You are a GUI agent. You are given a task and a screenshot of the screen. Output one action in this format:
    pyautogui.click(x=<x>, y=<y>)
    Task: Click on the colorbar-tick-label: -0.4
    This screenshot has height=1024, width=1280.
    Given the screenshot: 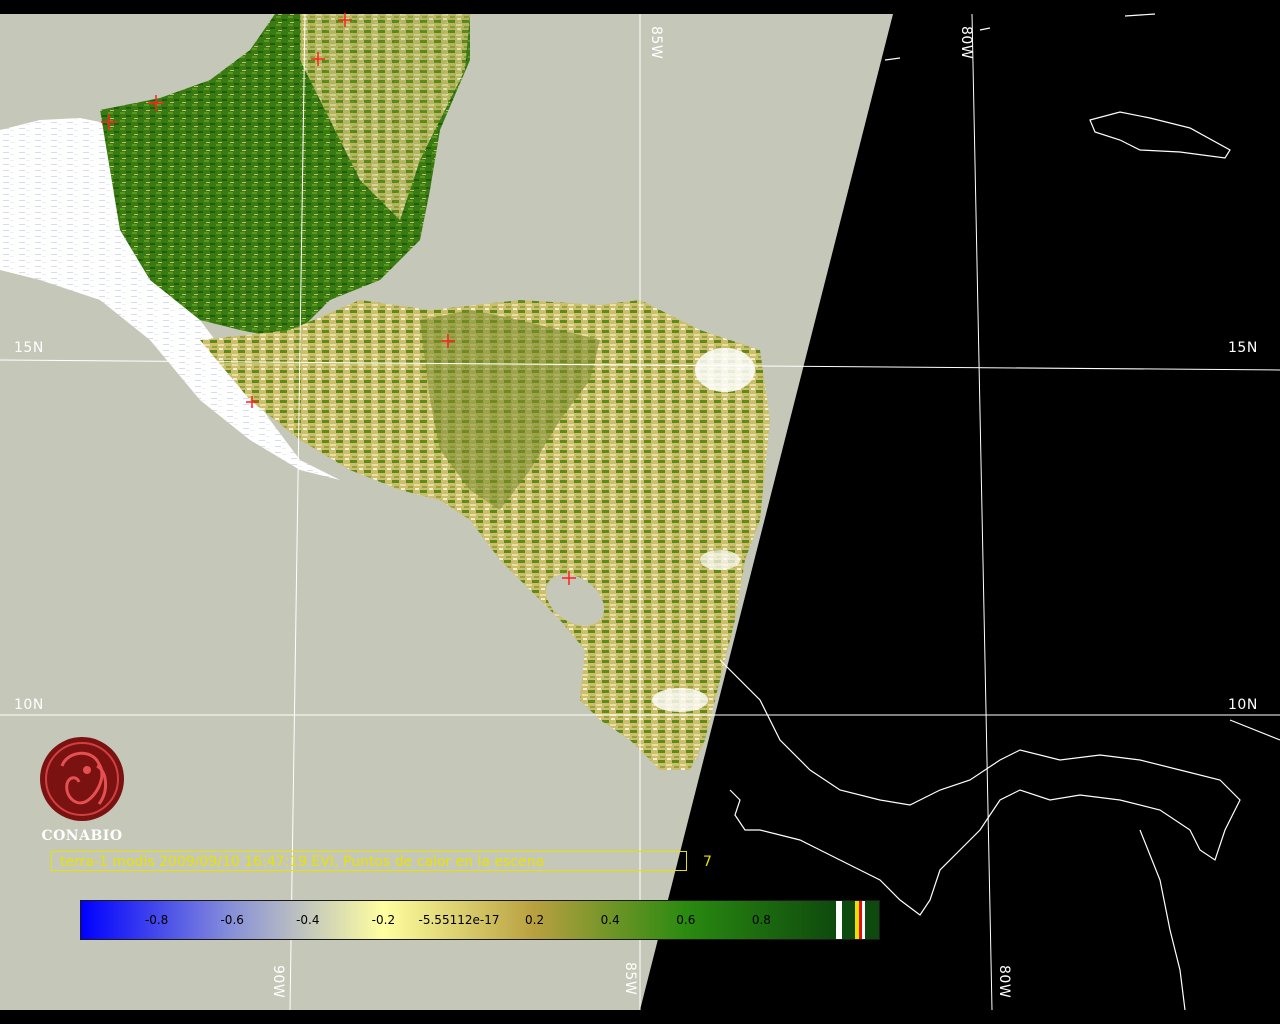 What is the action you would take?
    pyautogui.click(x=308, y=920)
    